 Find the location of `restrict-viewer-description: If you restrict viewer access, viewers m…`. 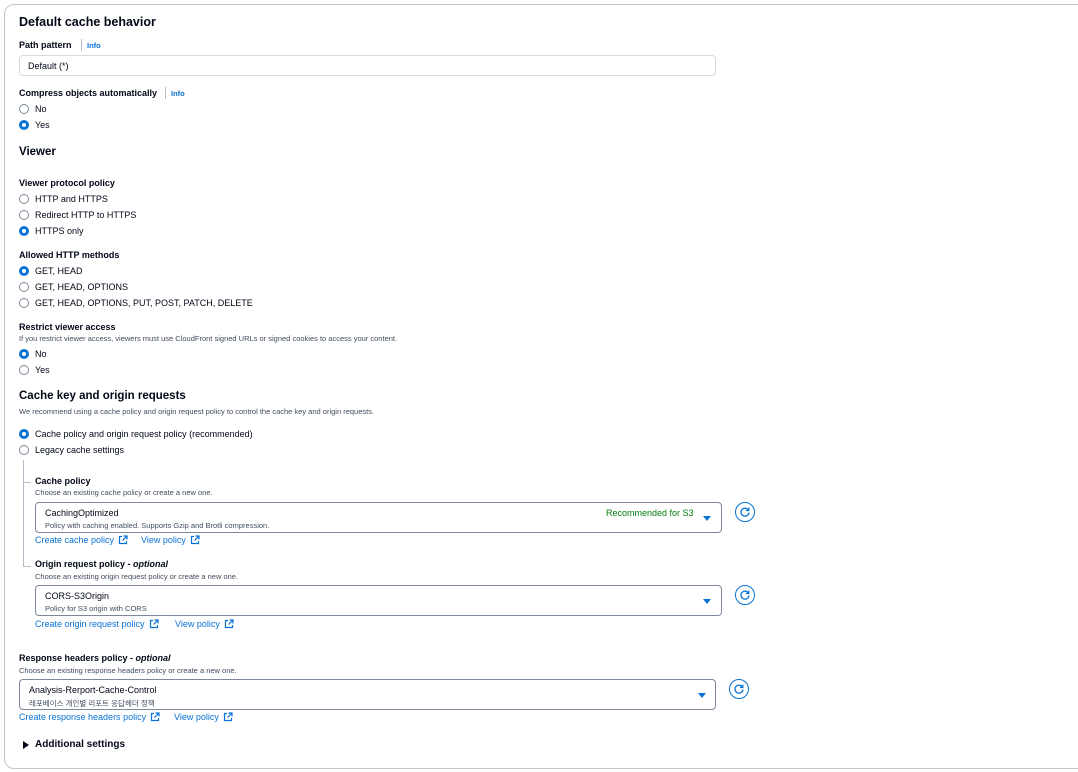

restrict-viewer-description: If you restrict viewer access, viewers m… is located at coordinates (208, 338).